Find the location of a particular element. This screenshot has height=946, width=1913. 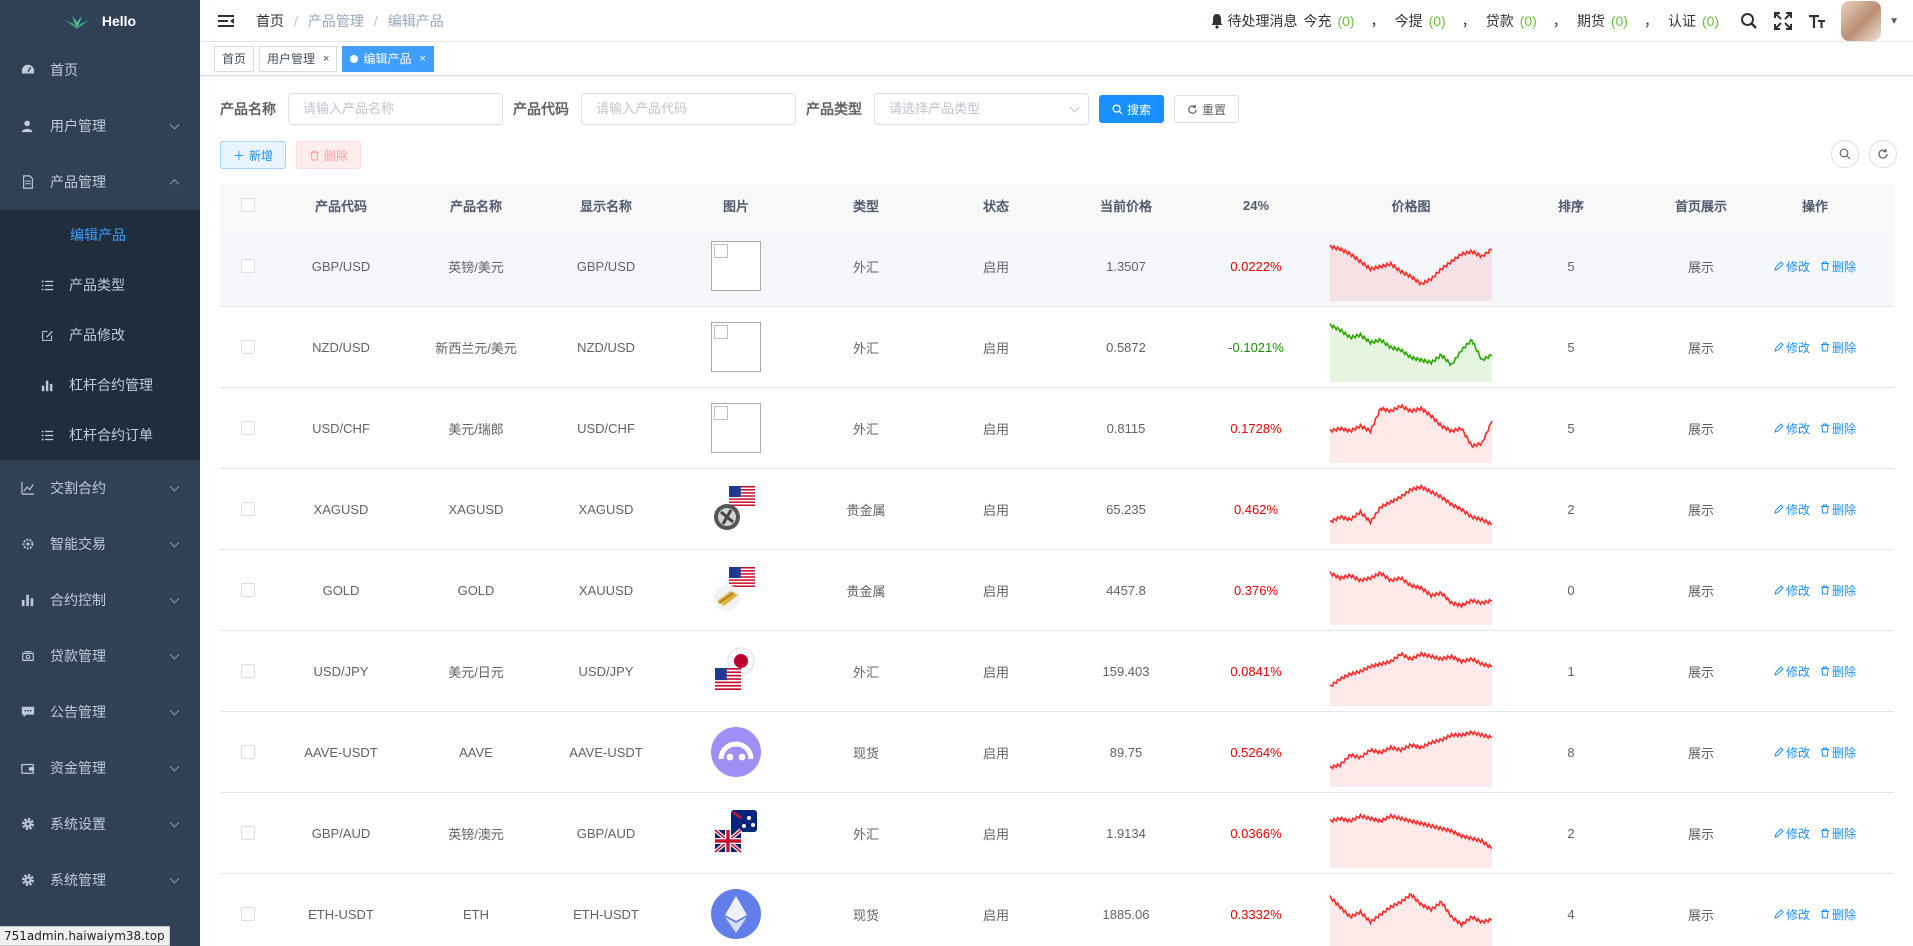

counter-withdraw-value: (0) is located at coordinates (1437, 21).